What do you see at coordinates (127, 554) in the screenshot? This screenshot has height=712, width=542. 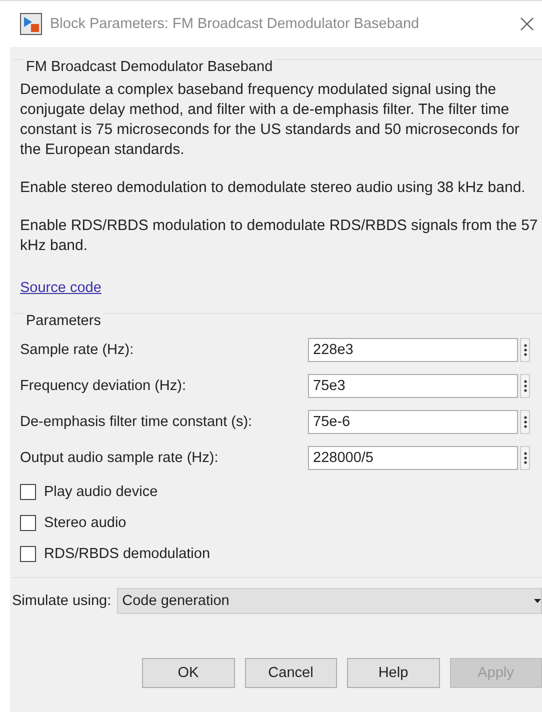 I see `checkbox-label: RDS/RBDS demodulation` at bounding box center [127, 554].